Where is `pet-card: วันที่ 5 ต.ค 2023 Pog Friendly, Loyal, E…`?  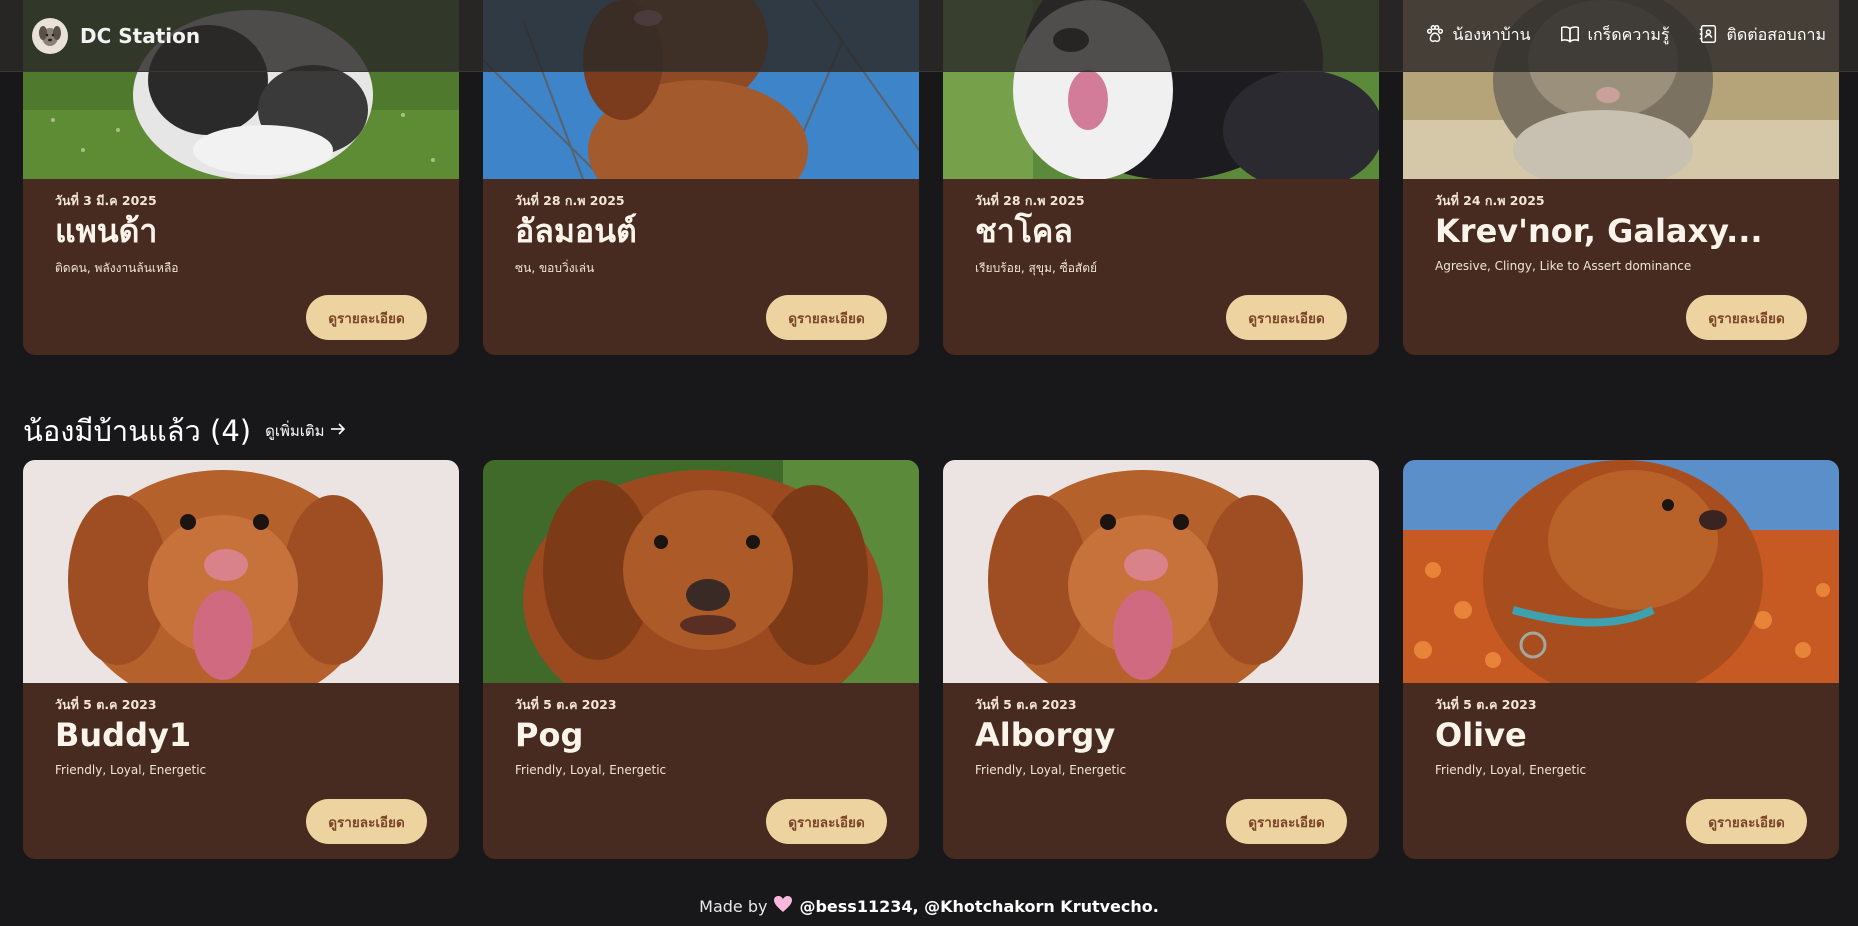
pet-card: วันที่ 5 ต.ค 2023 Pog Friendly, Loyal, E… is located at coordinates (701, 659).